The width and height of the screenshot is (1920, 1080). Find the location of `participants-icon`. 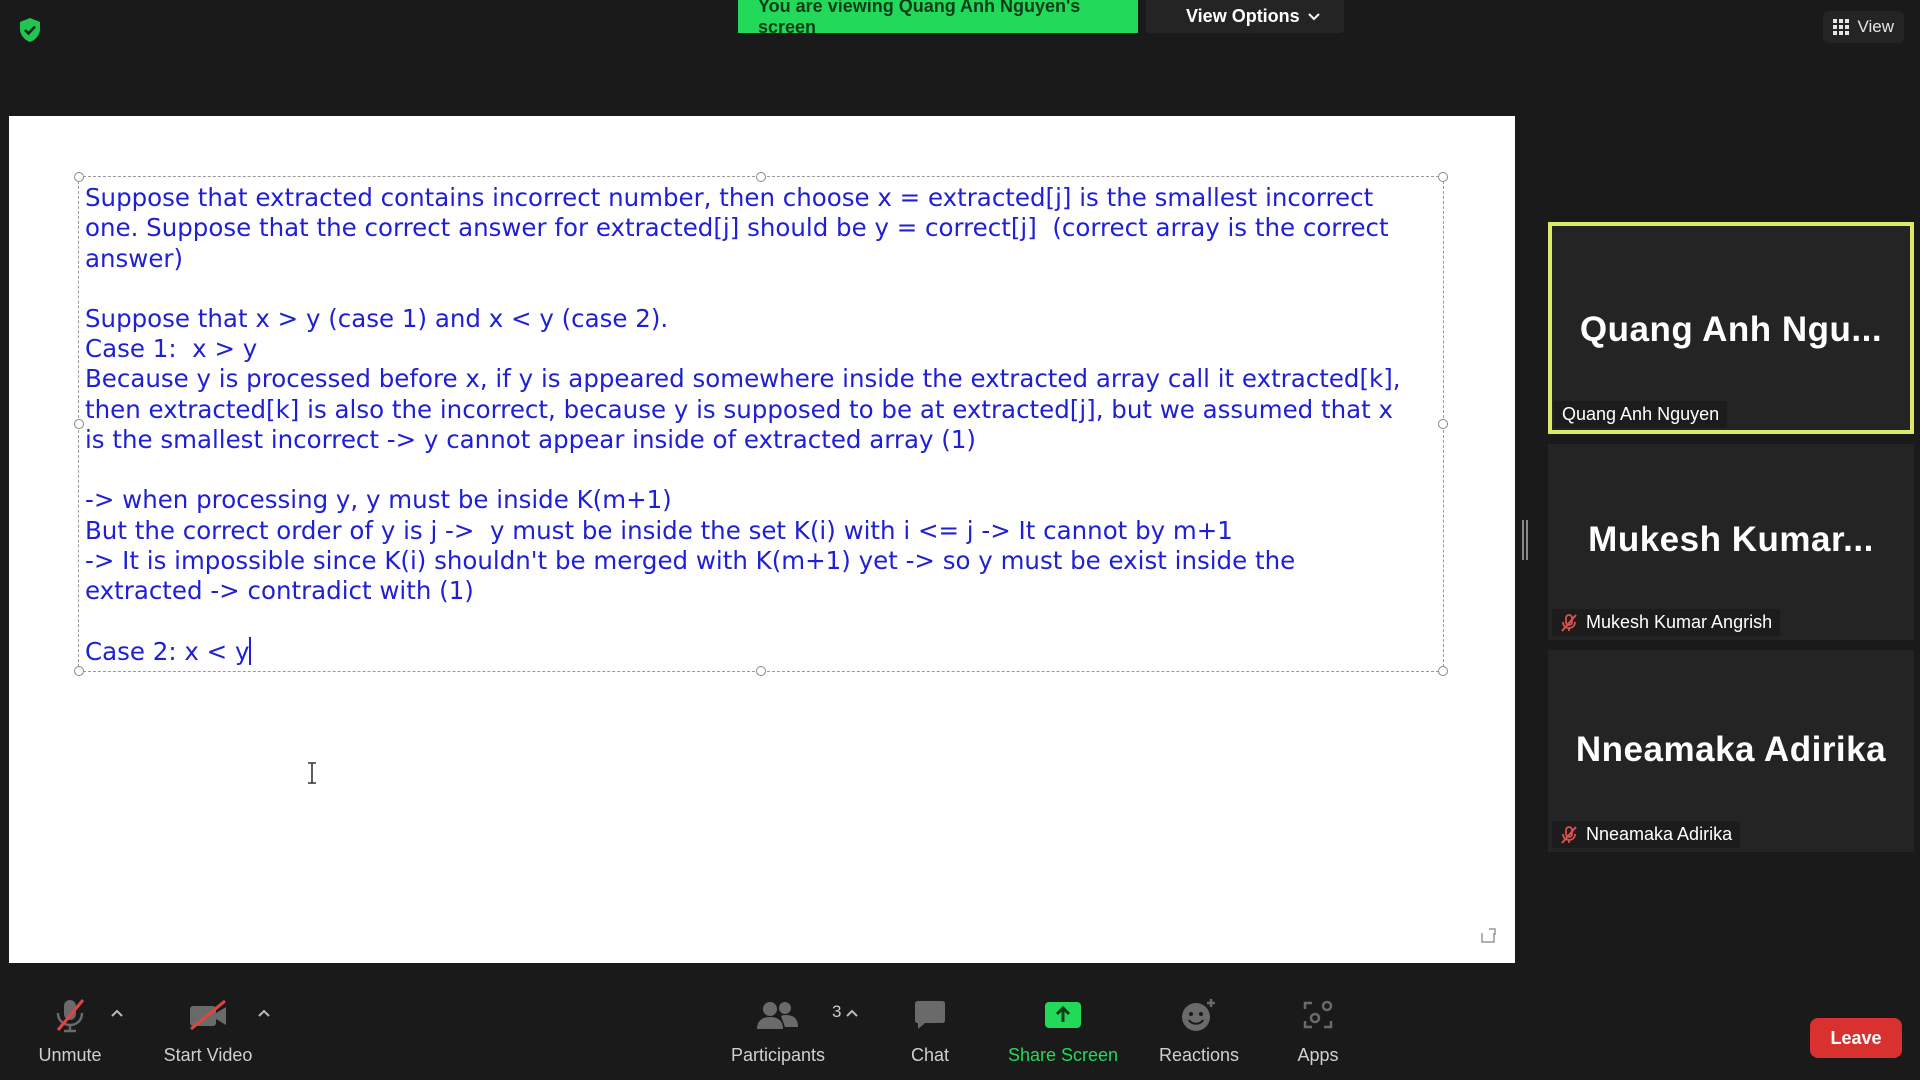

participants-icon is located at coordinates (777, 1015).